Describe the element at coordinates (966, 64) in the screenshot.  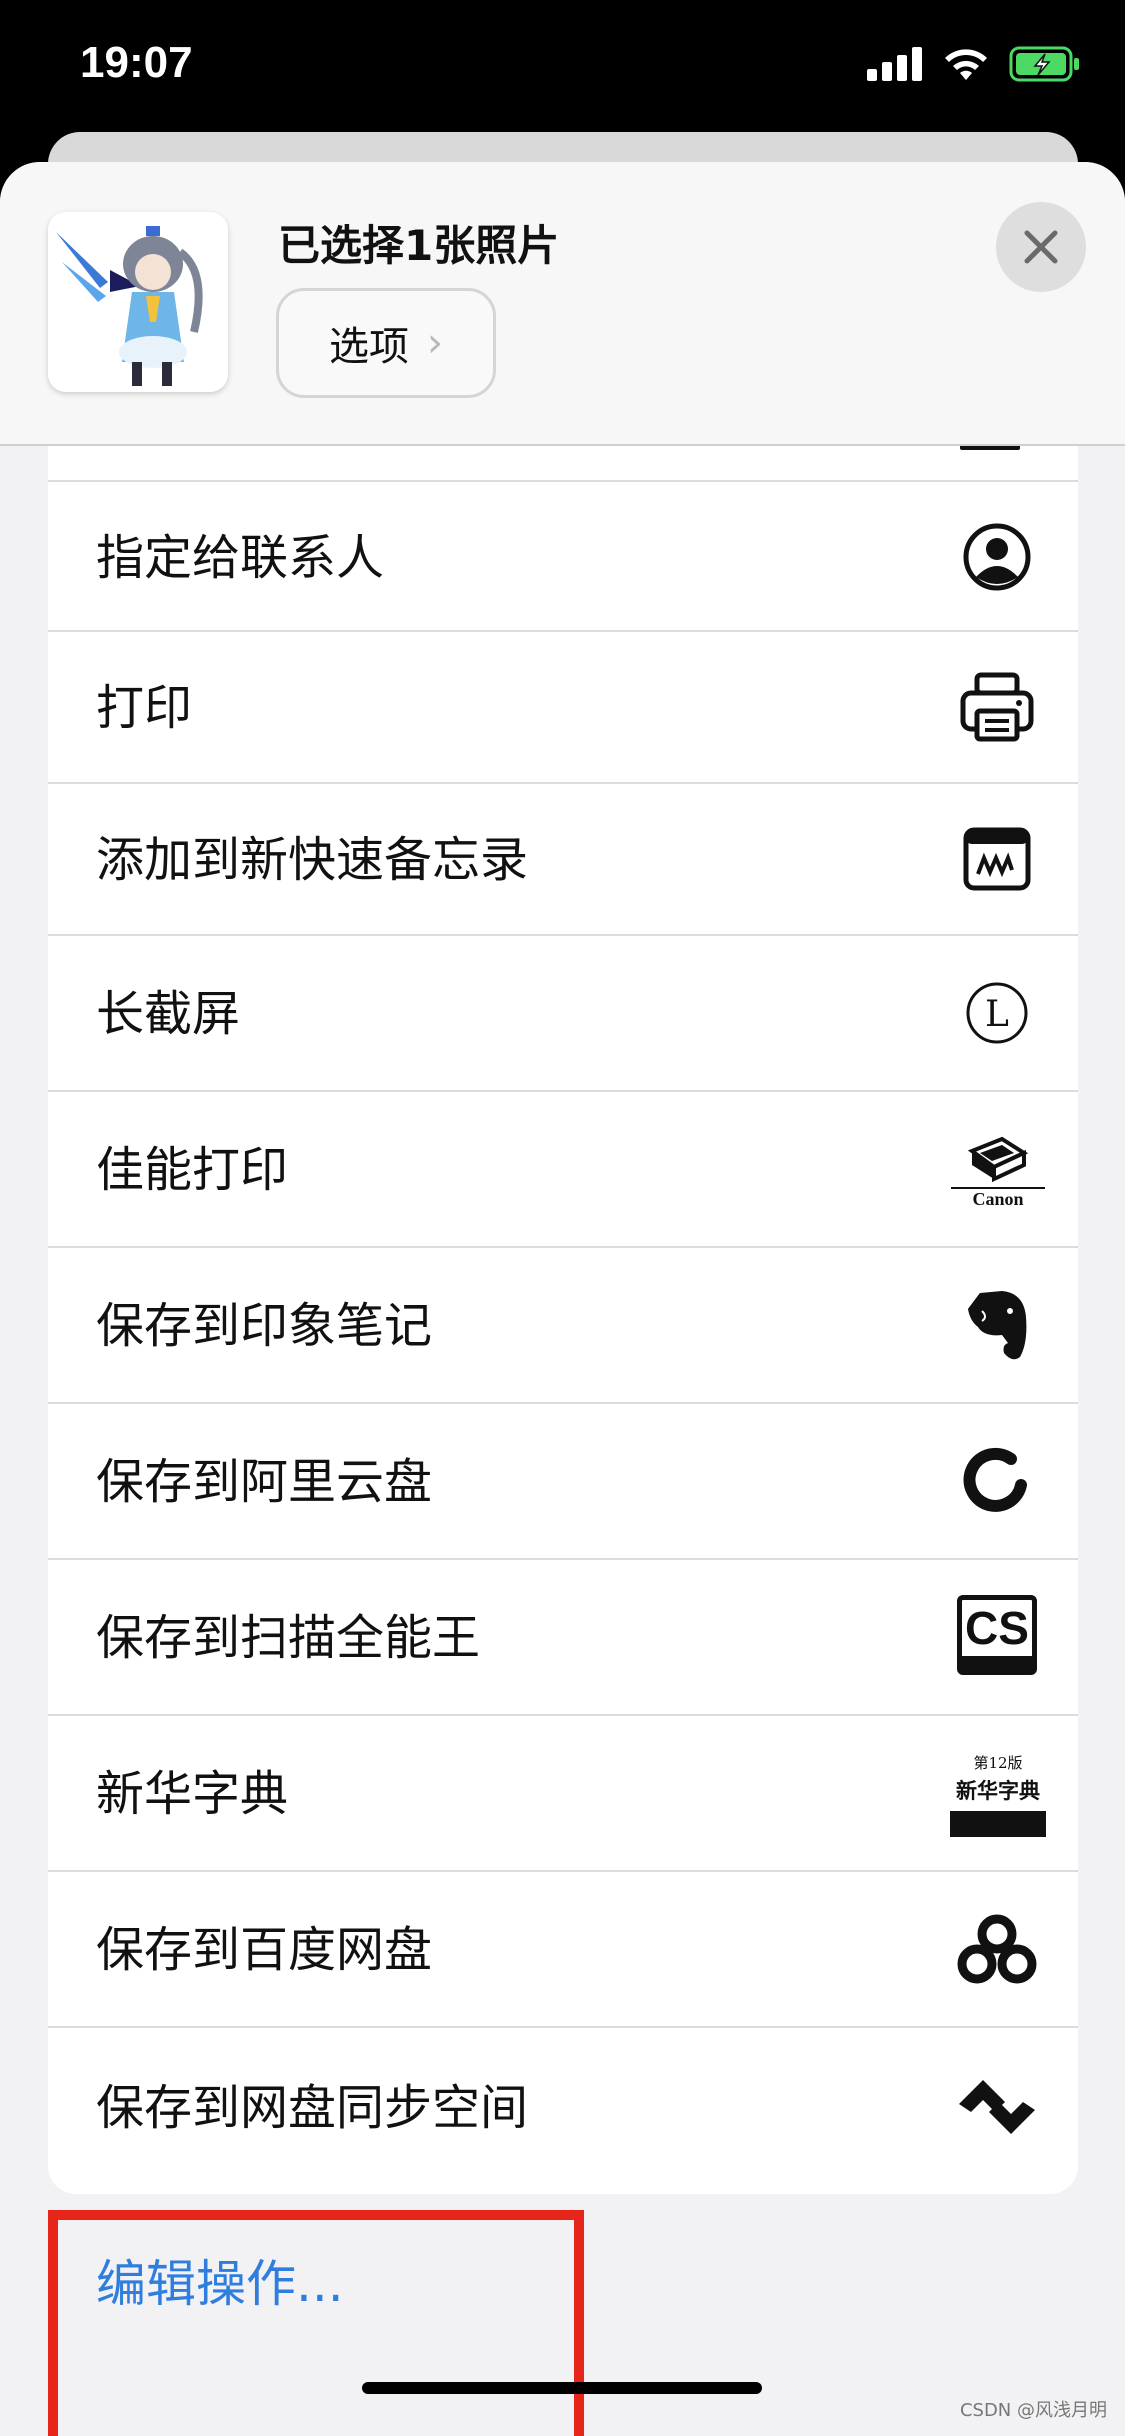
I see `wifi-icon` at that location.